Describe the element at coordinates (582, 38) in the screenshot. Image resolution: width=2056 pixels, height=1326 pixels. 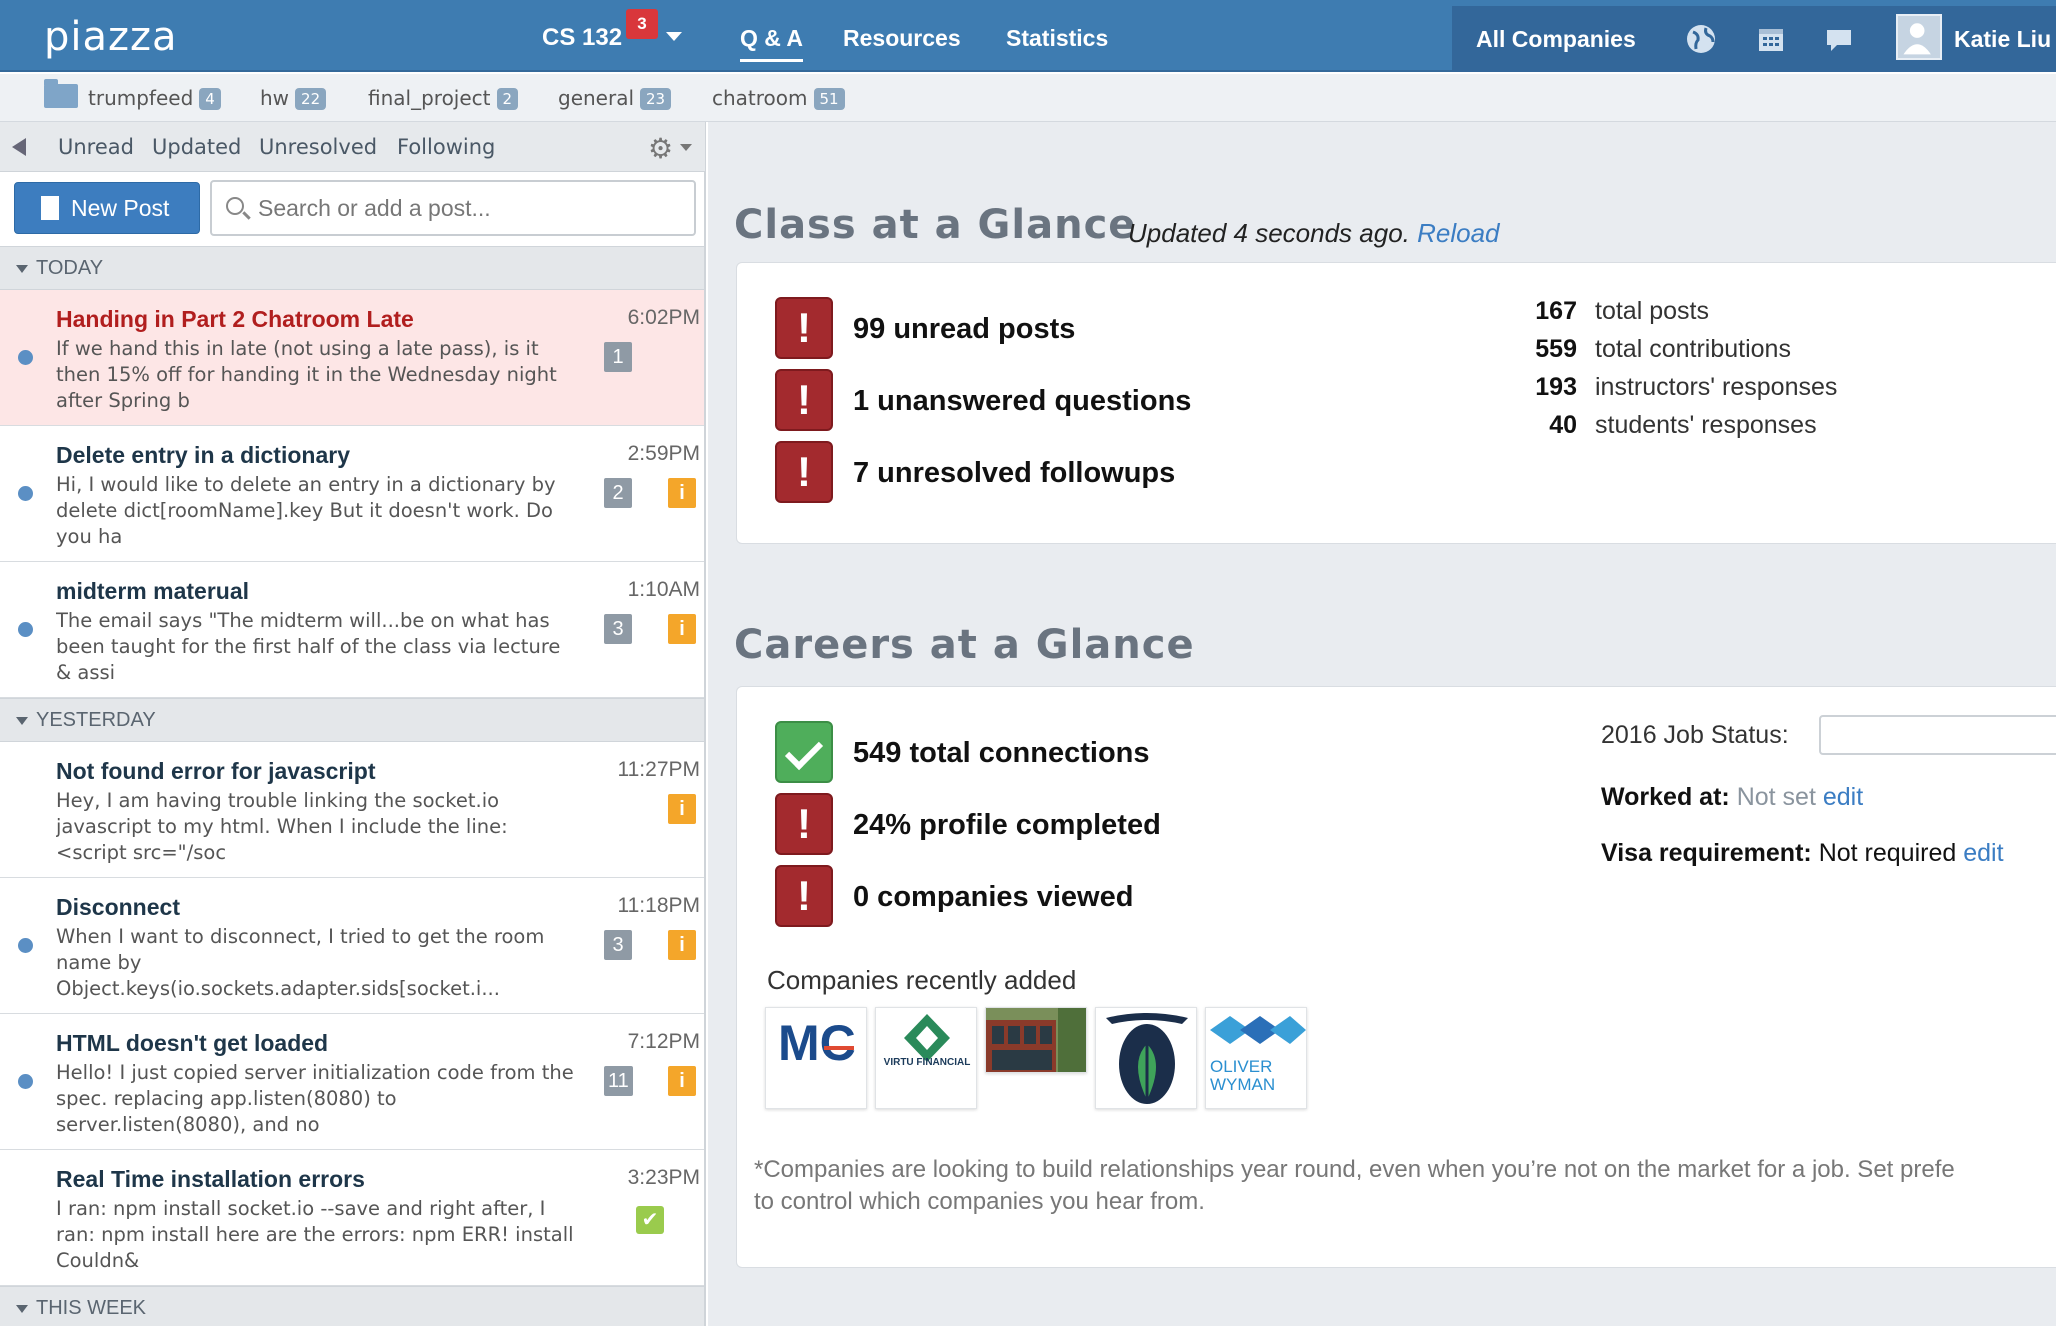
I see `course-selector: CS 132` at that location.